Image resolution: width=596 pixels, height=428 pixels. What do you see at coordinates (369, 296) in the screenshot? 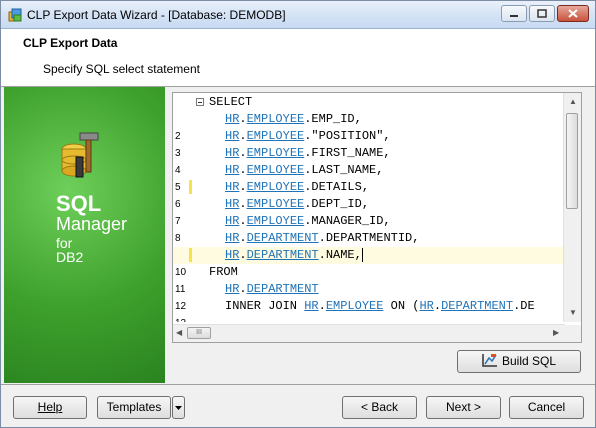
I see `code-line: 12 HR.DEPARTMENT` at bounding box center [369, 296].